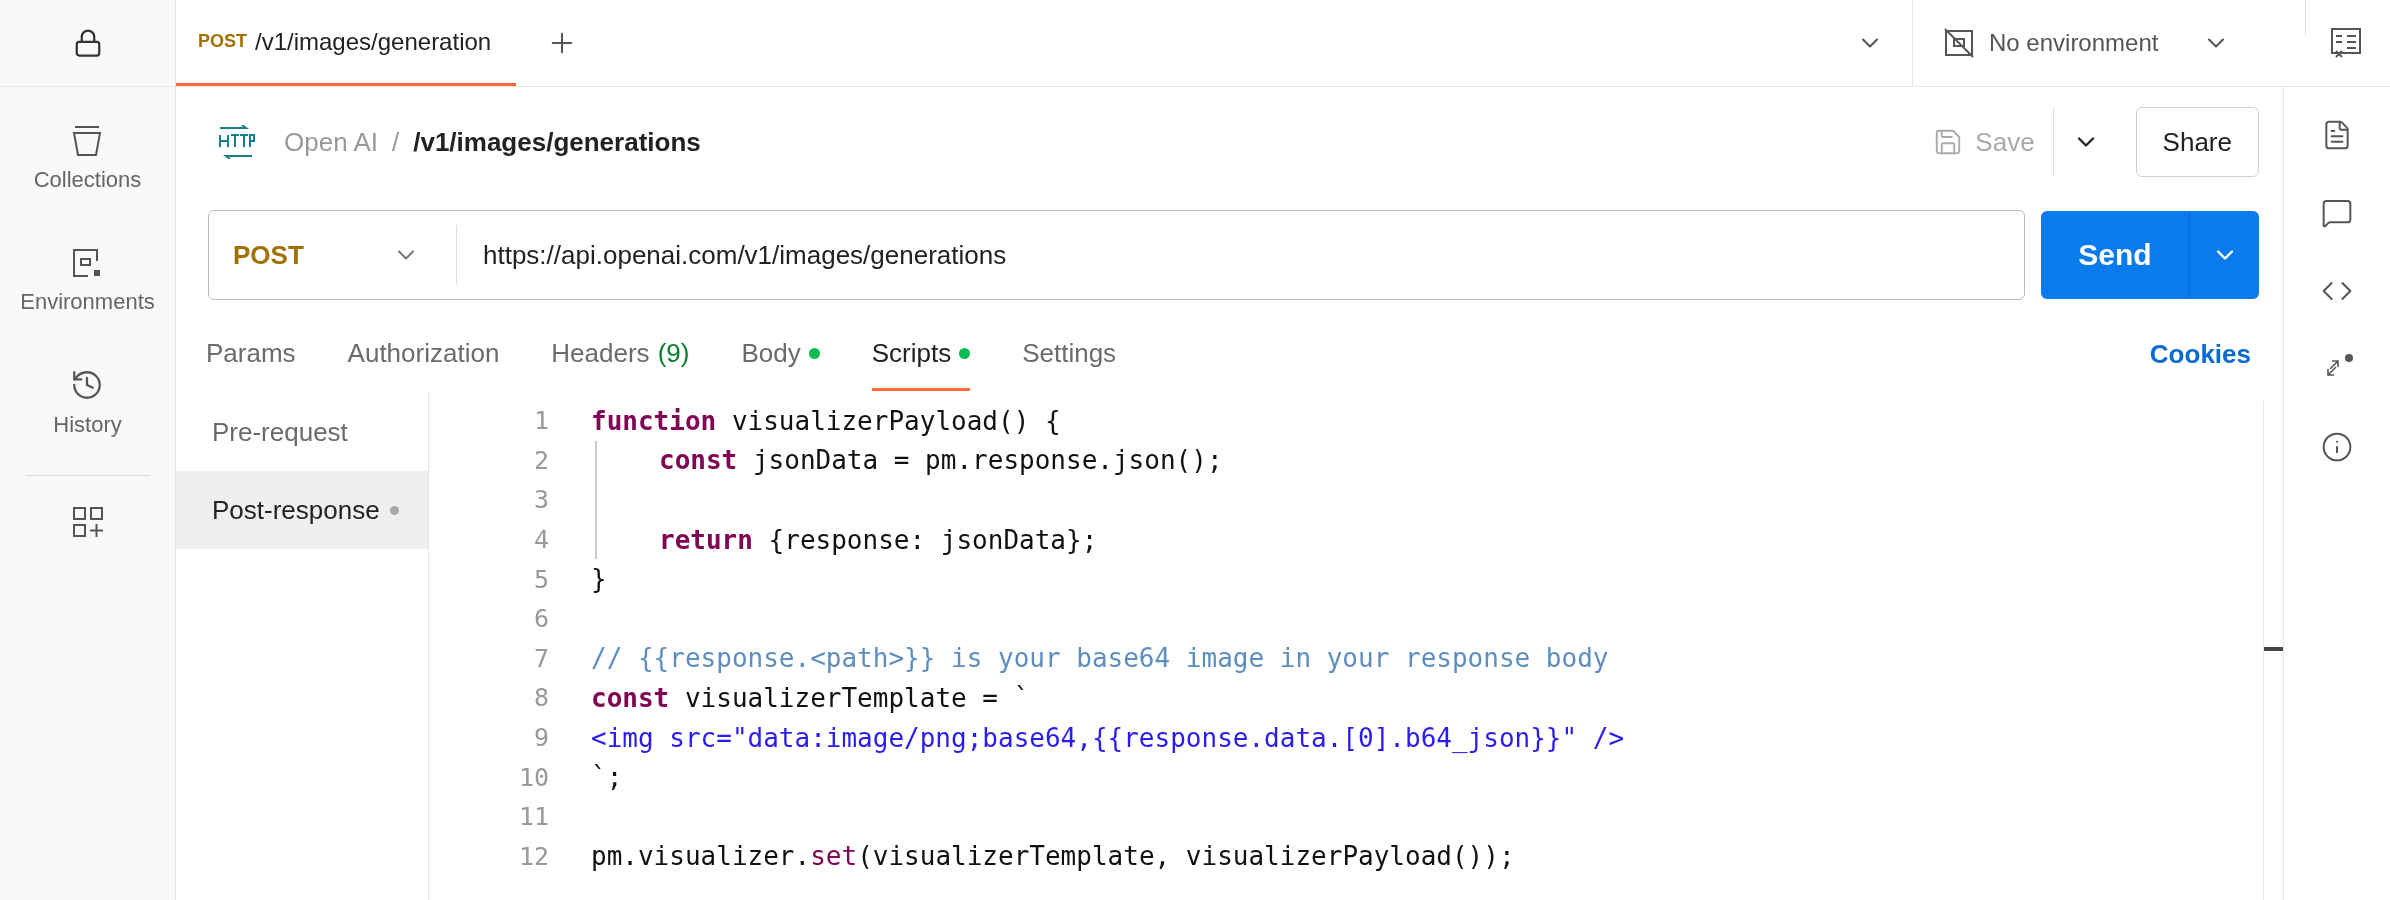 This screenshot has width=2390, height=900. Describe the element at coordinates (2087, 43) in the screenshot. I see `environment-select: No environment` at that location.